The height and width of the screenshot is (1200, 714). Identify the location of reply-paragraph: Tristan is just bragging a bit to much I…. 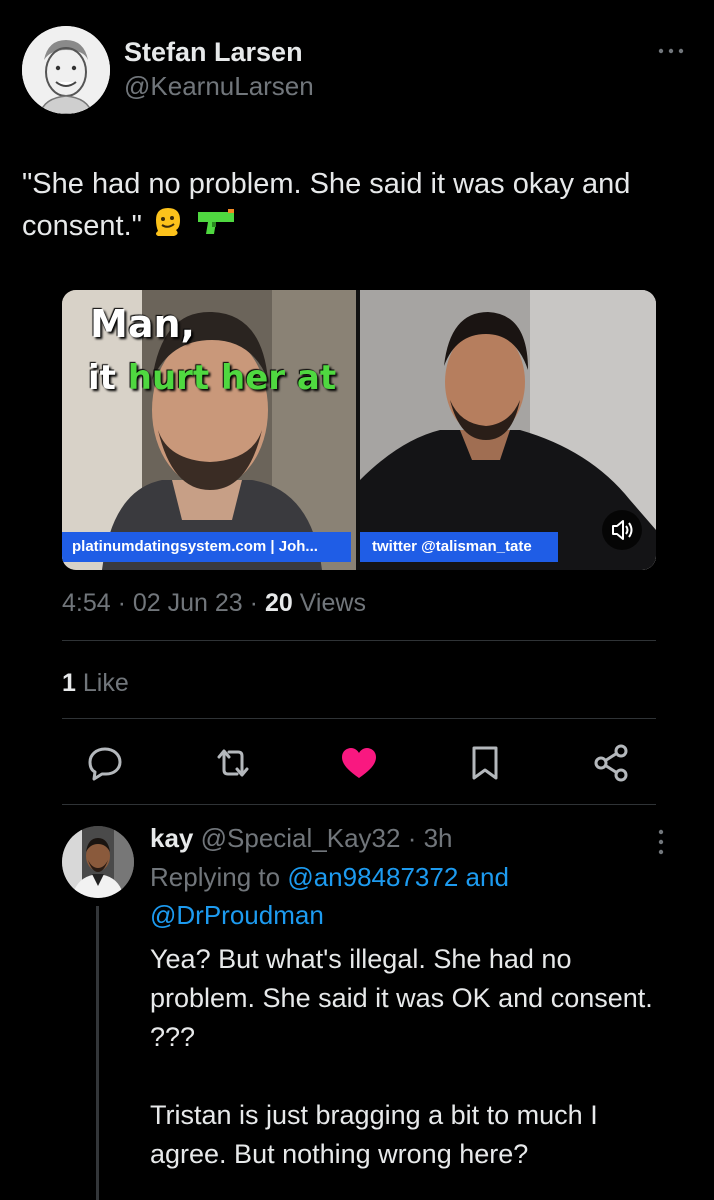
(374, 1134).